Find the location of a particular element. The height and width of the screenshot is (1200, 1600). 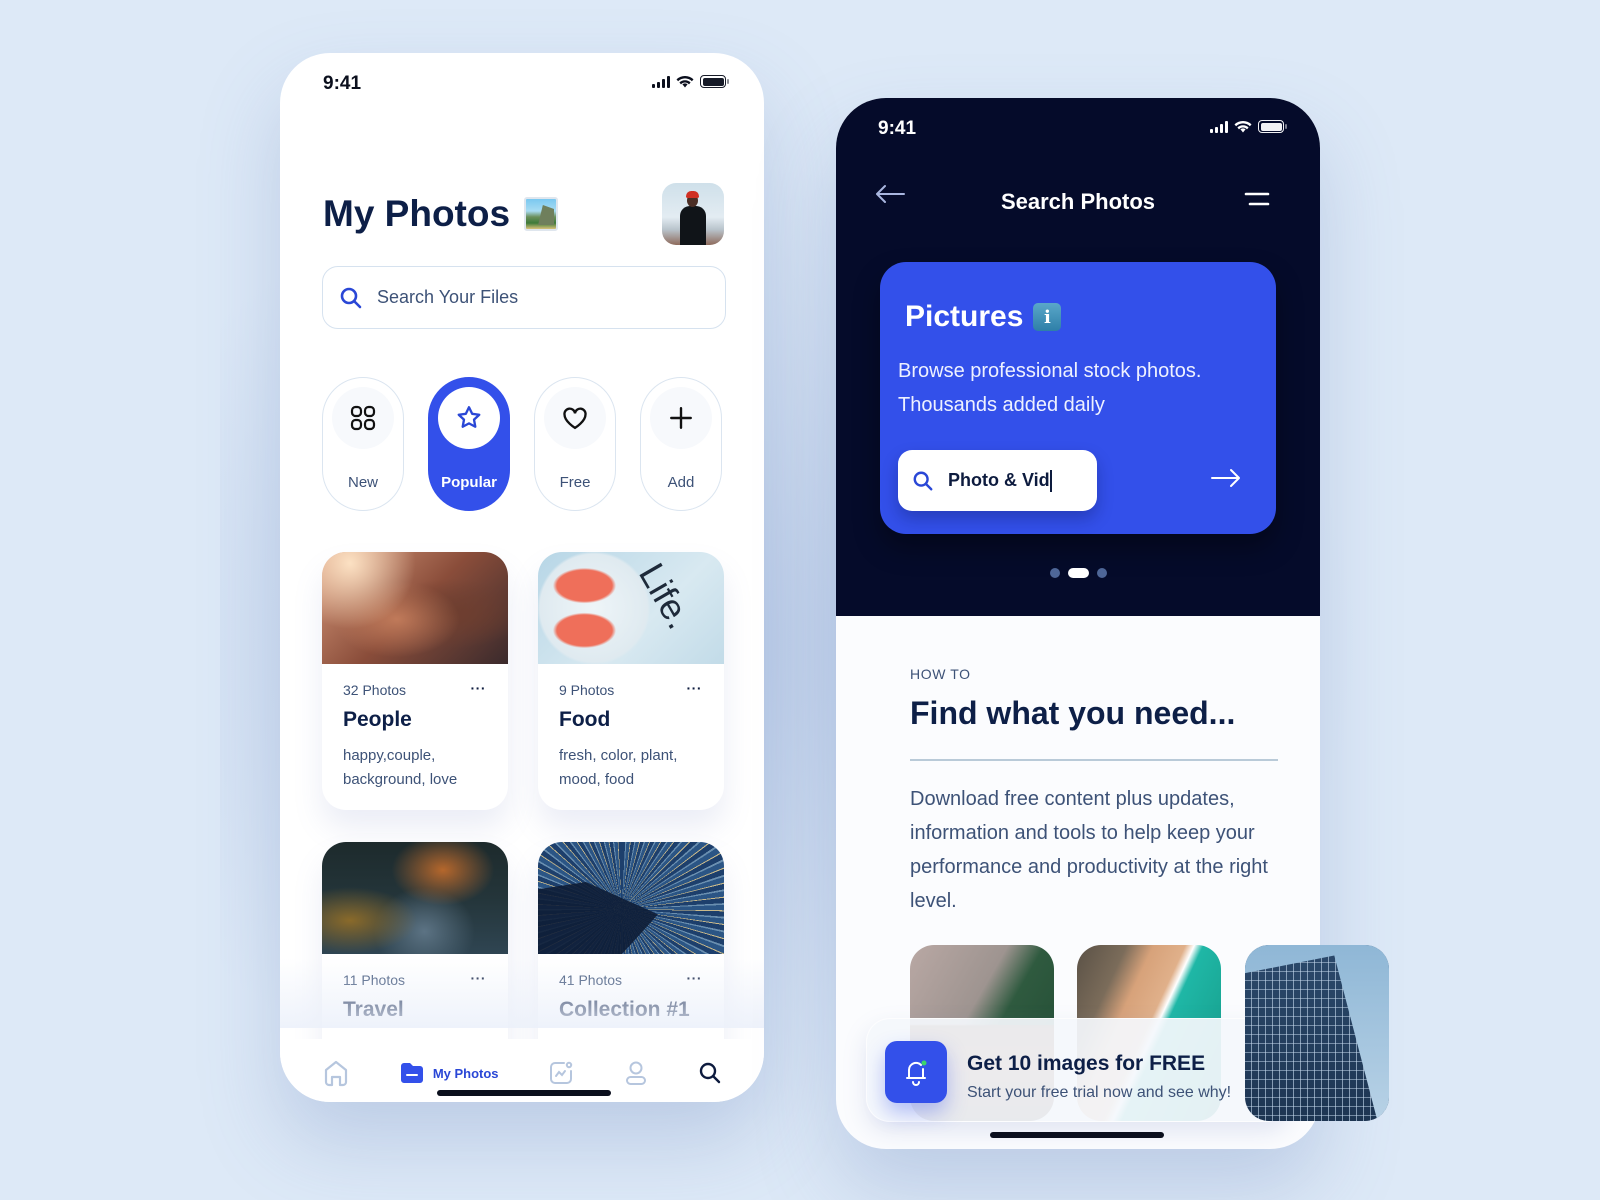

heart-icon is located at coordinates (575, 418).